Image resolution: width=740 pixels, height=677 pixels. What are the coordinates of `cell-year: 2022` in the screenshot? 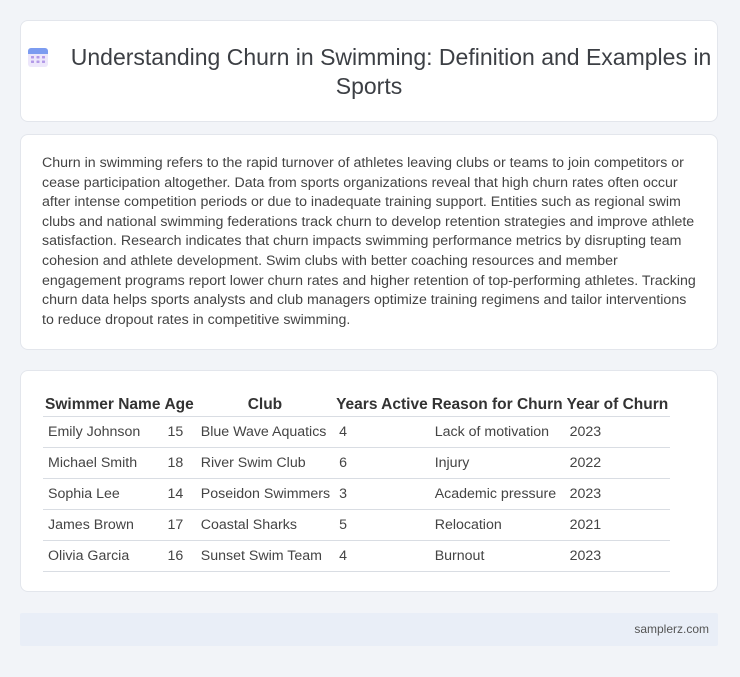 It's located at (617, 463).